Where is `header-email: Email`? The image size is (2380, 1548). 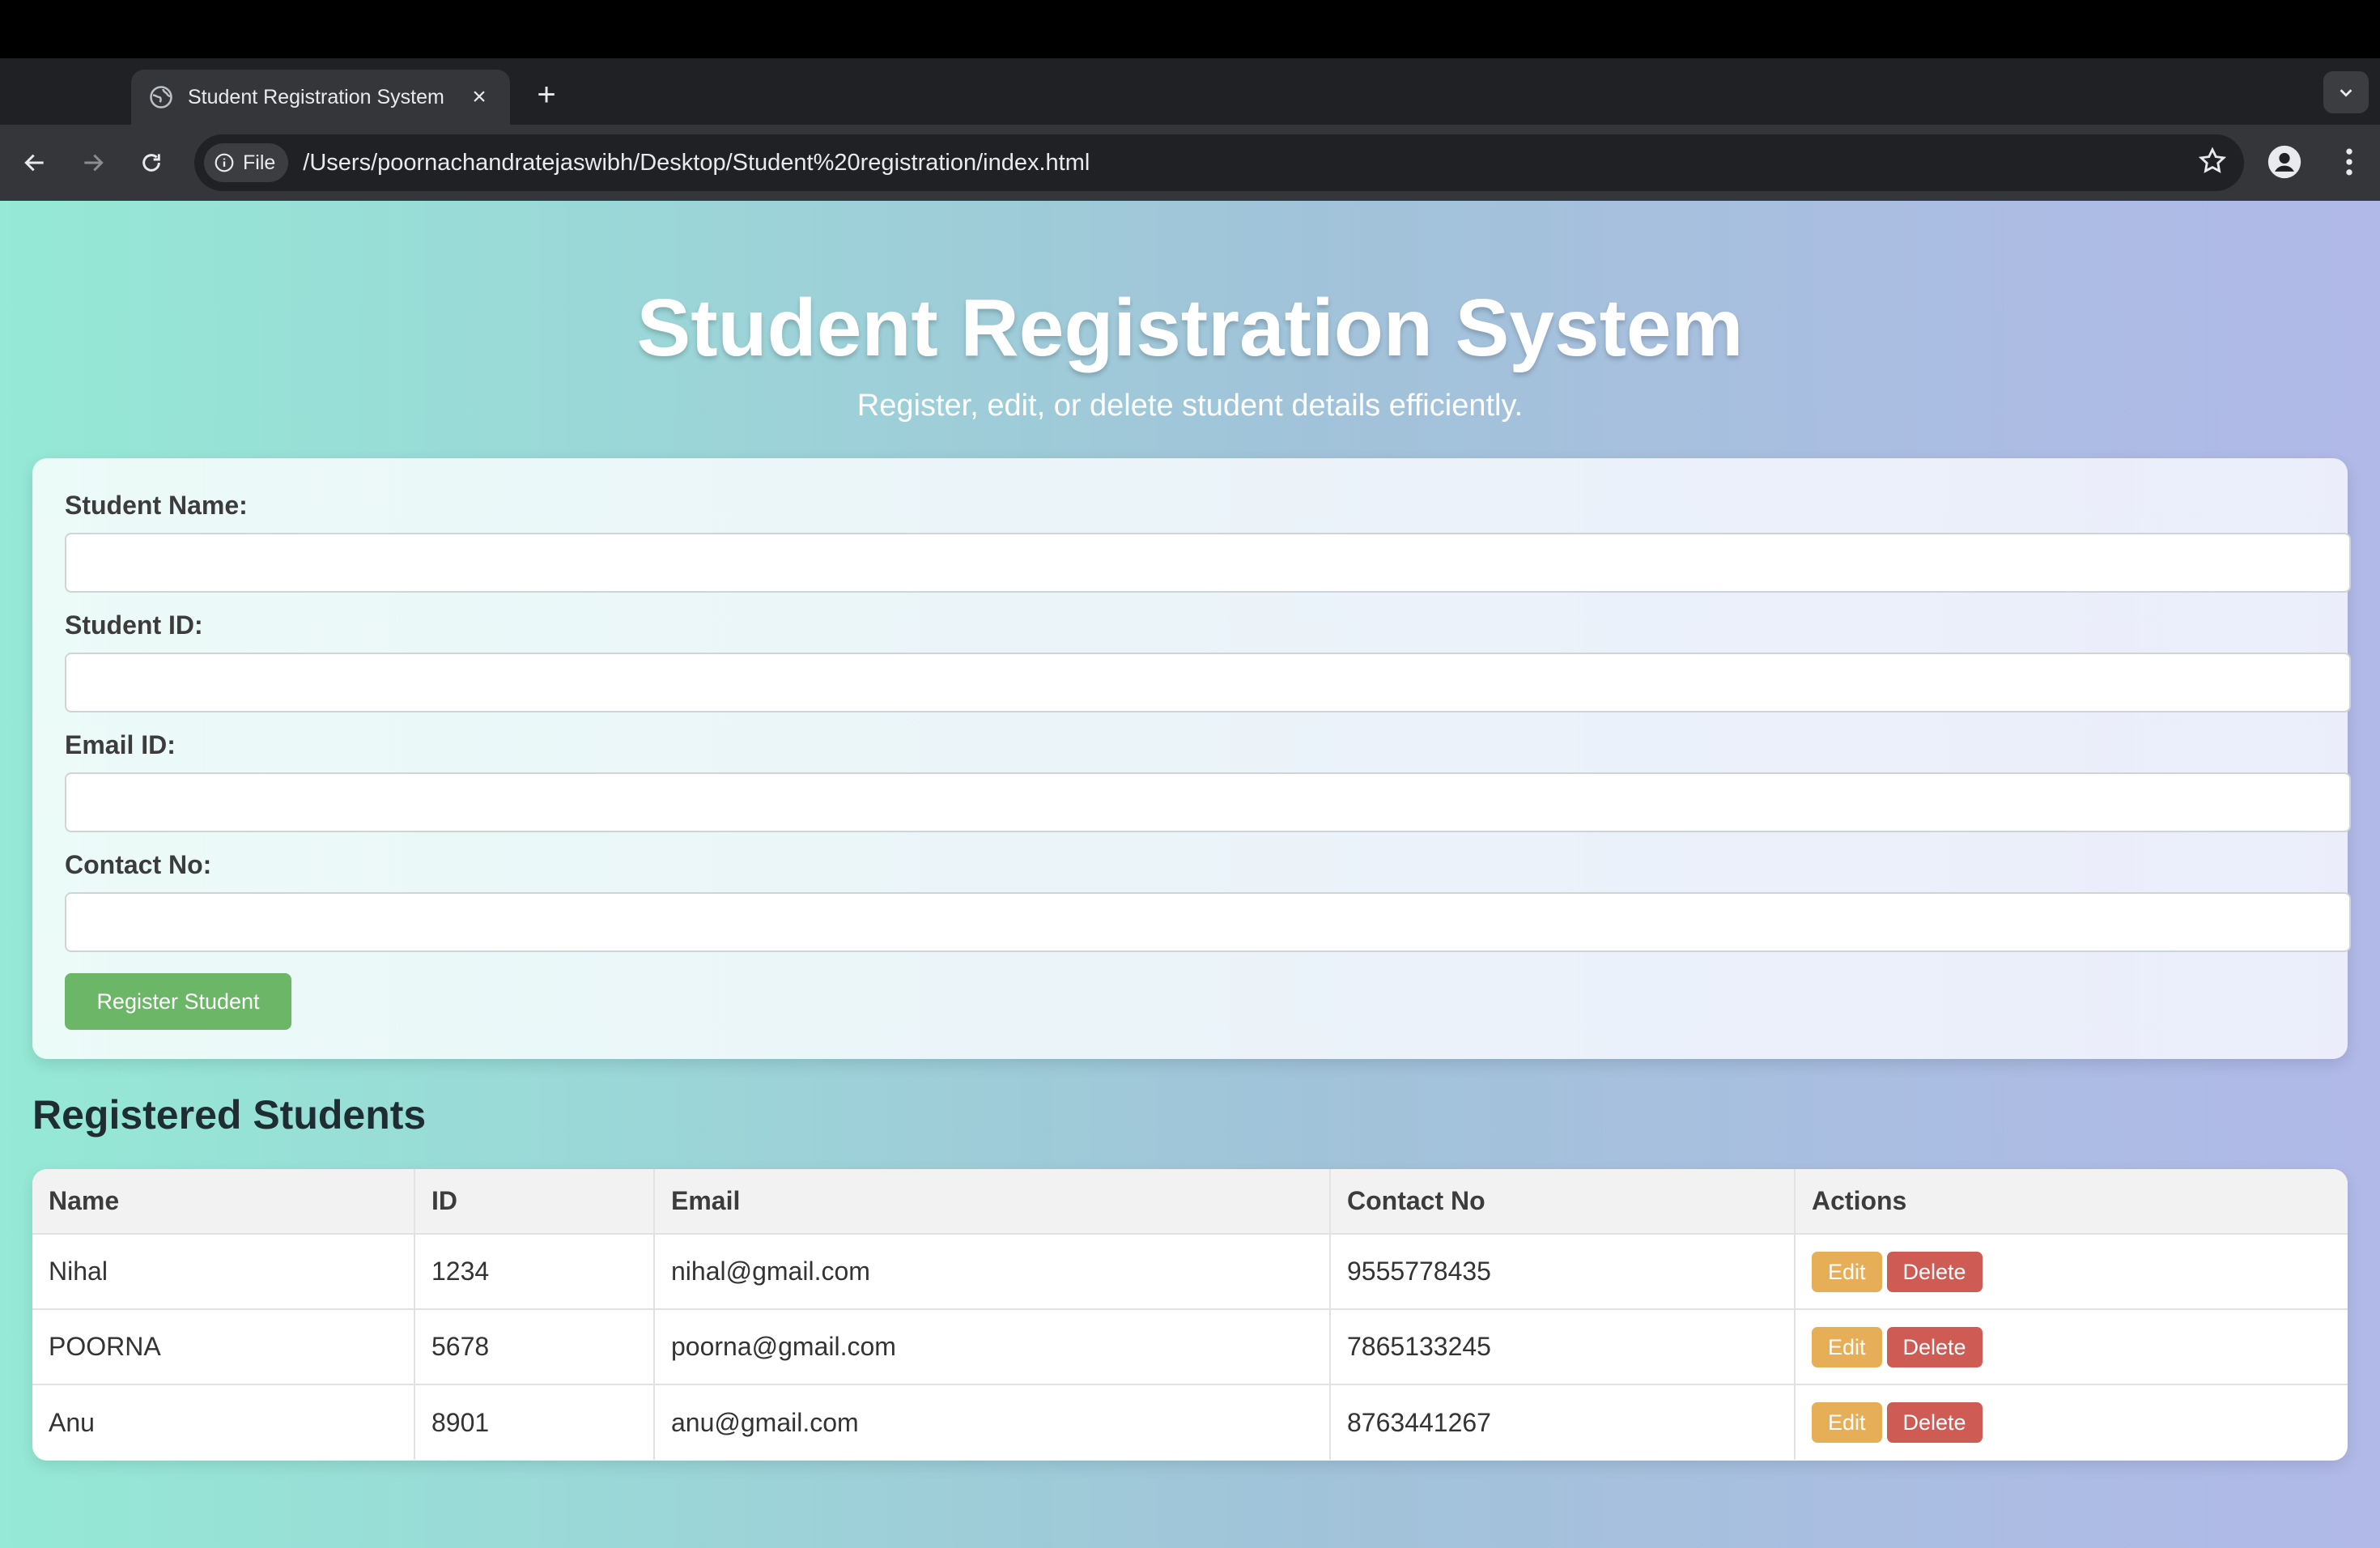 header-email: Email is located at coordinates (992, 1202).